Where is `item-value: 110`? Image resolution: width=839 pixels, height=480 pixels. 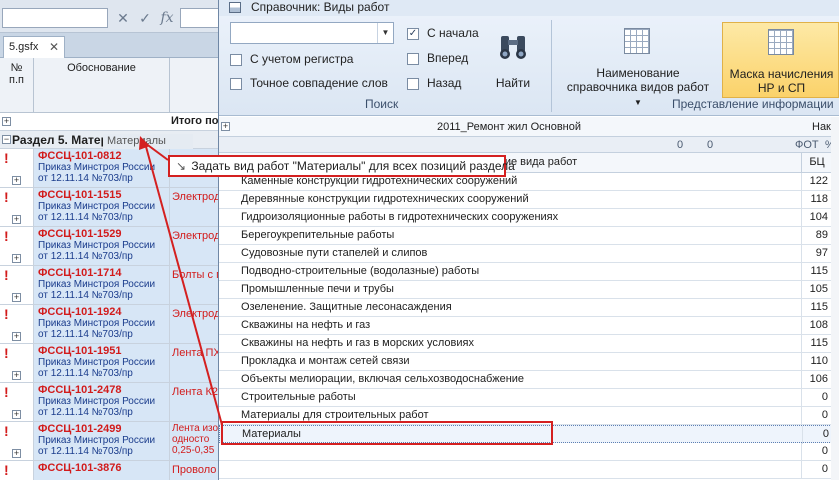
item-value: 110 is located at coordinates (819, 361).